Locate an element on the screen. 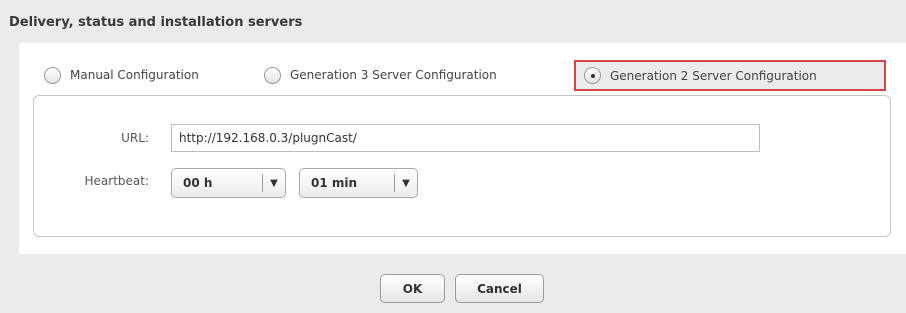  generation-3-server-radio: Generation 3 Server Configuration is located at coordinates (380, 75).